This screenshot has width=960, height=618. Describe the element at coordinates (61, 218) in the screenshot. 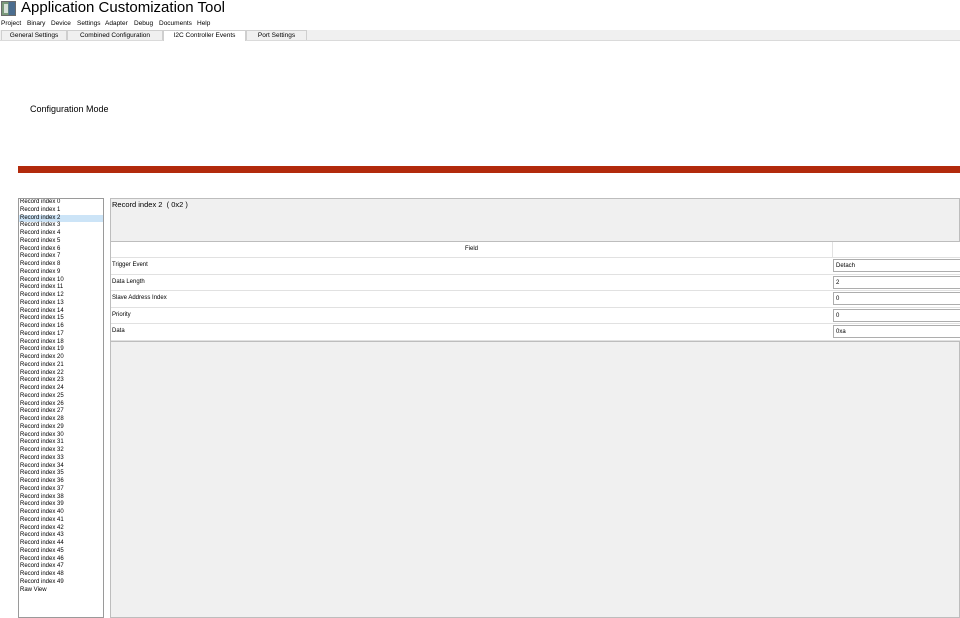

I see `record-list-item: Record index 2` at that location.